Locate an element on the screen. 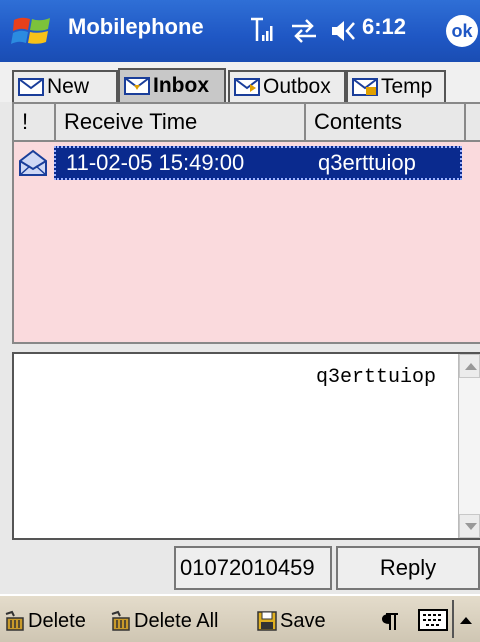 This screenshot has height=642, width=480. save-icon is located at coordinates (267, 621).